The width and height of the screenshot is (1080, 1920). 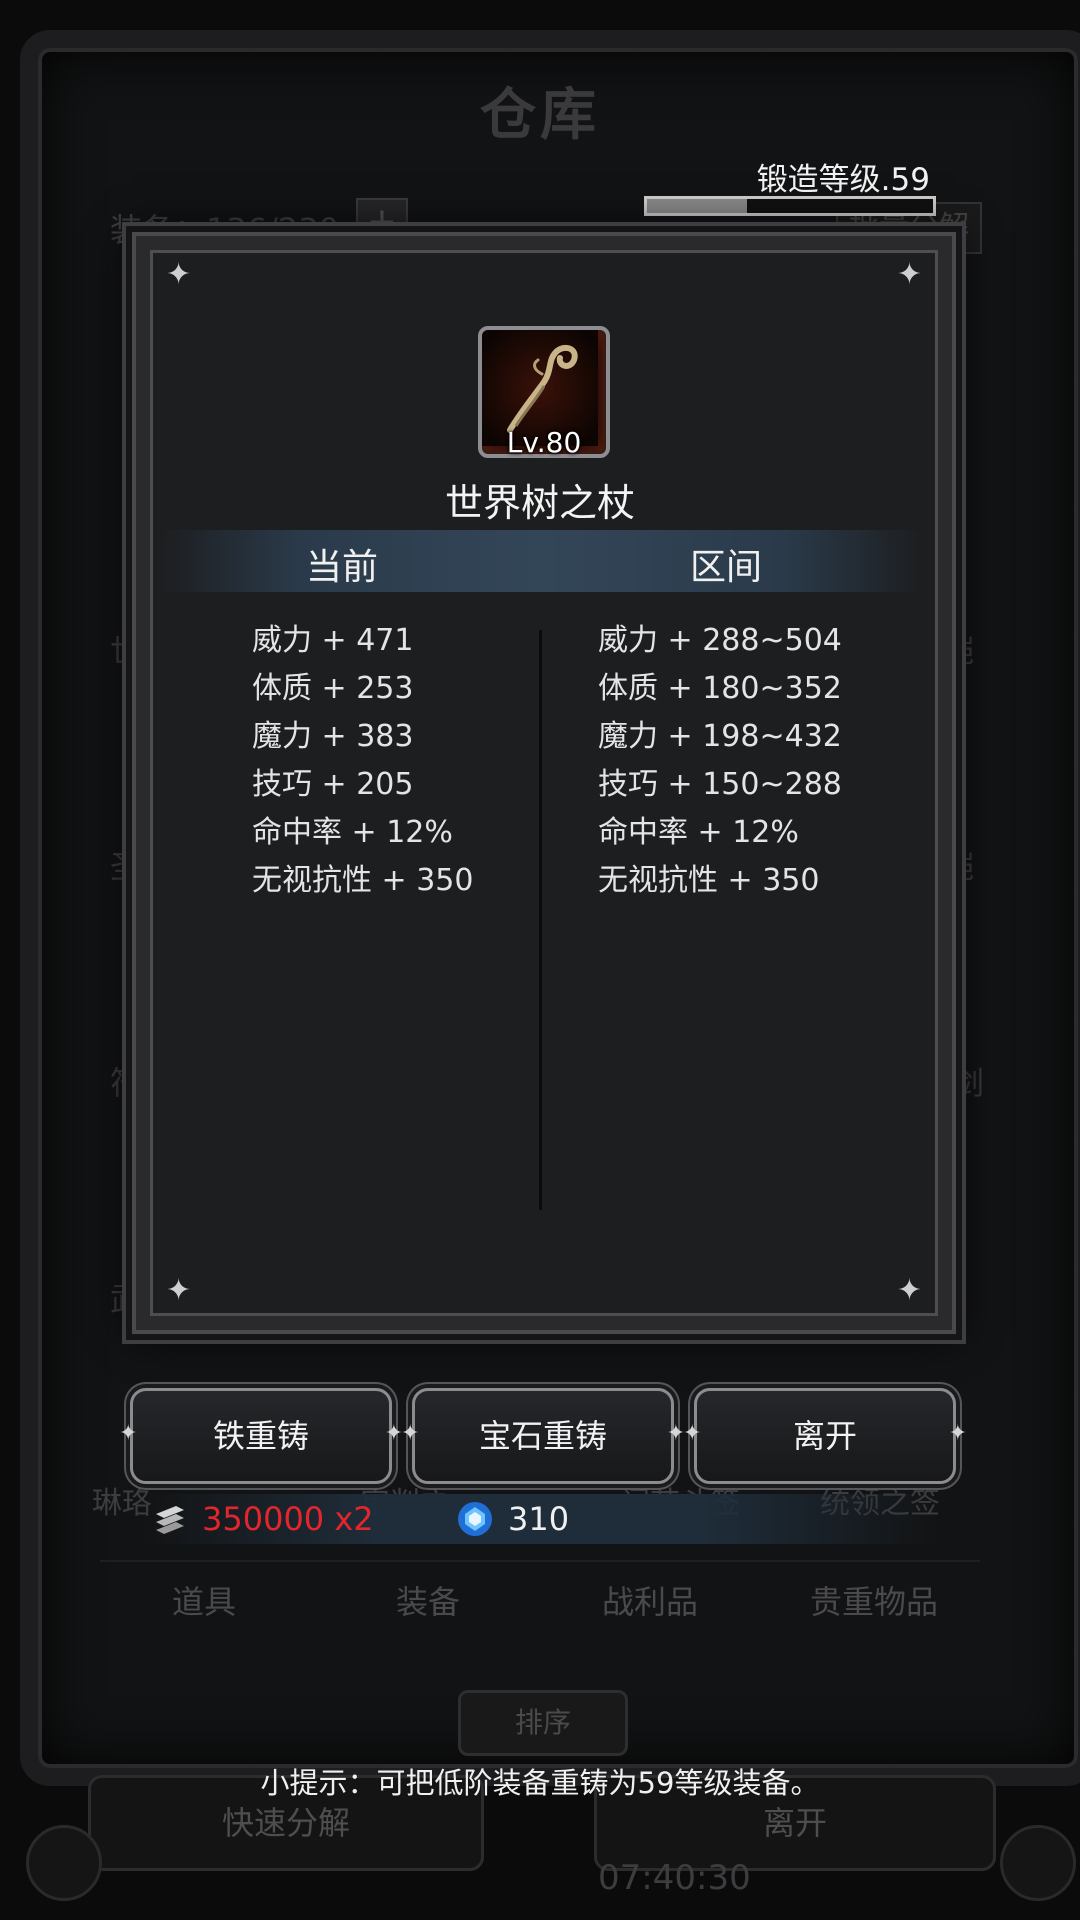 I want to click on current-stat: 命中率 + 12%, so click(x=352, y=832).